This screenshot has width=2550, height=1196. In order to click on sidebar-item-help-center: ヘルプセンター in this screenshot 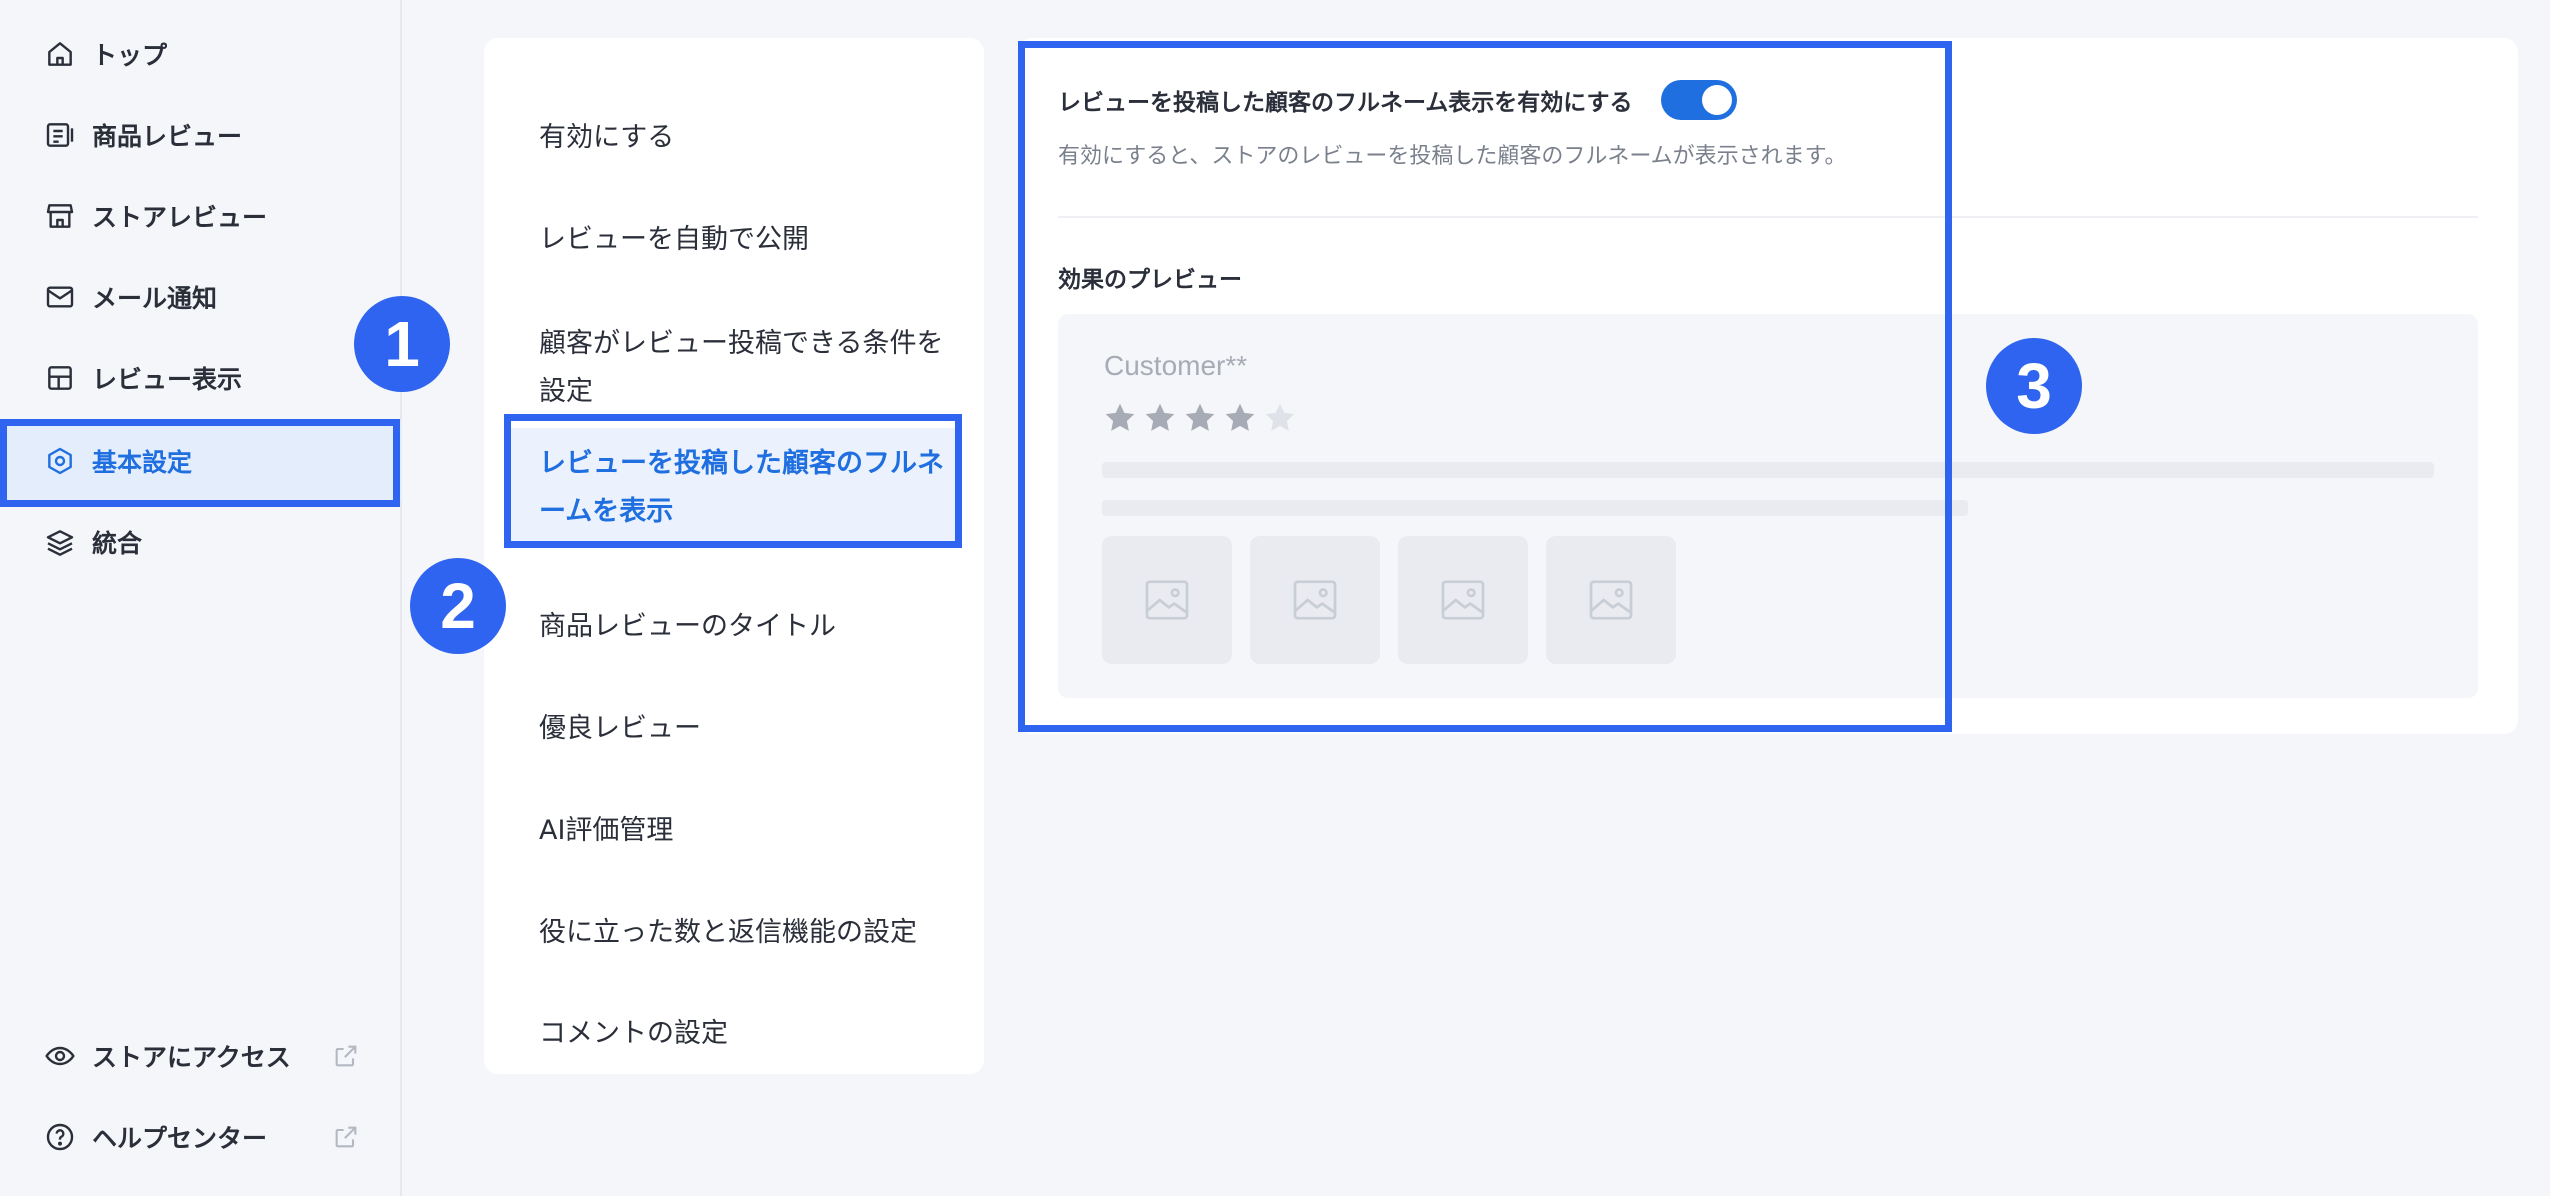, I will do `click(201, 1137)`.